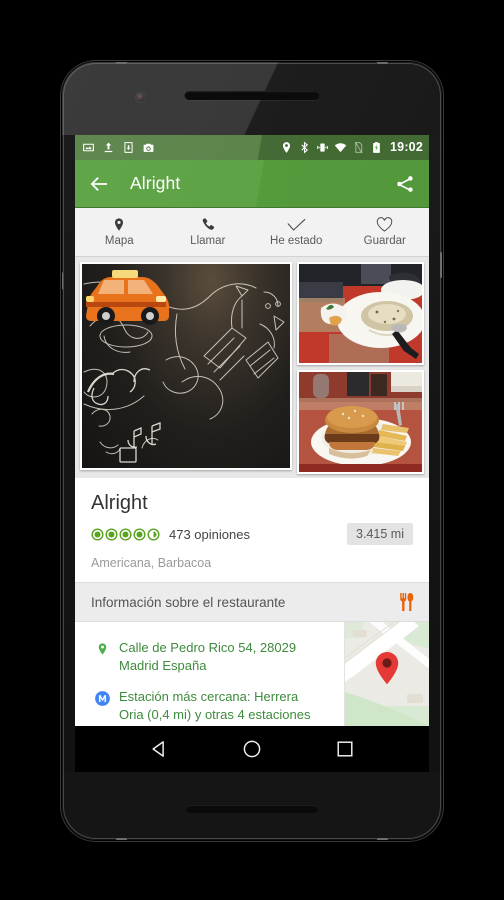  Describe the element at coordinates (208, 647) in the screenshot. I see `address-line-1: Calle de Pedro Rico 54, 28029` at that location.